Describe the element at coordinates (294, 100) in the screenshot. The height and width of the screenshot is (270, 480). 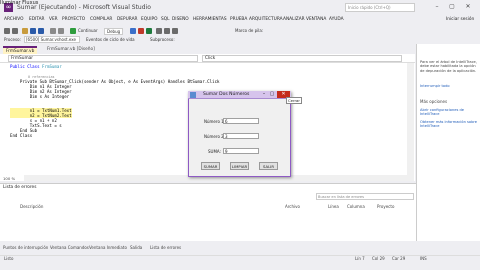
I see `close-tooltip: Cerrar` at that location.